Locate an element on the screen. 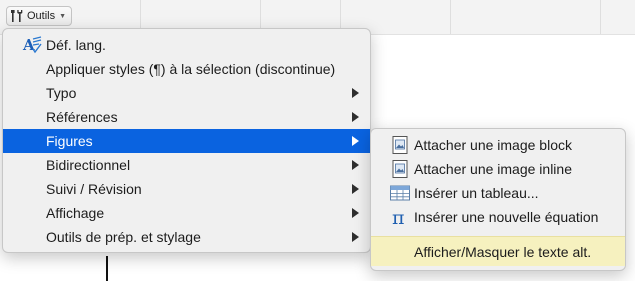 The width and height of the screenshot is (635, 281). menu-item-label: Outils de prép. et stylage is located at coordinates (123, 237).